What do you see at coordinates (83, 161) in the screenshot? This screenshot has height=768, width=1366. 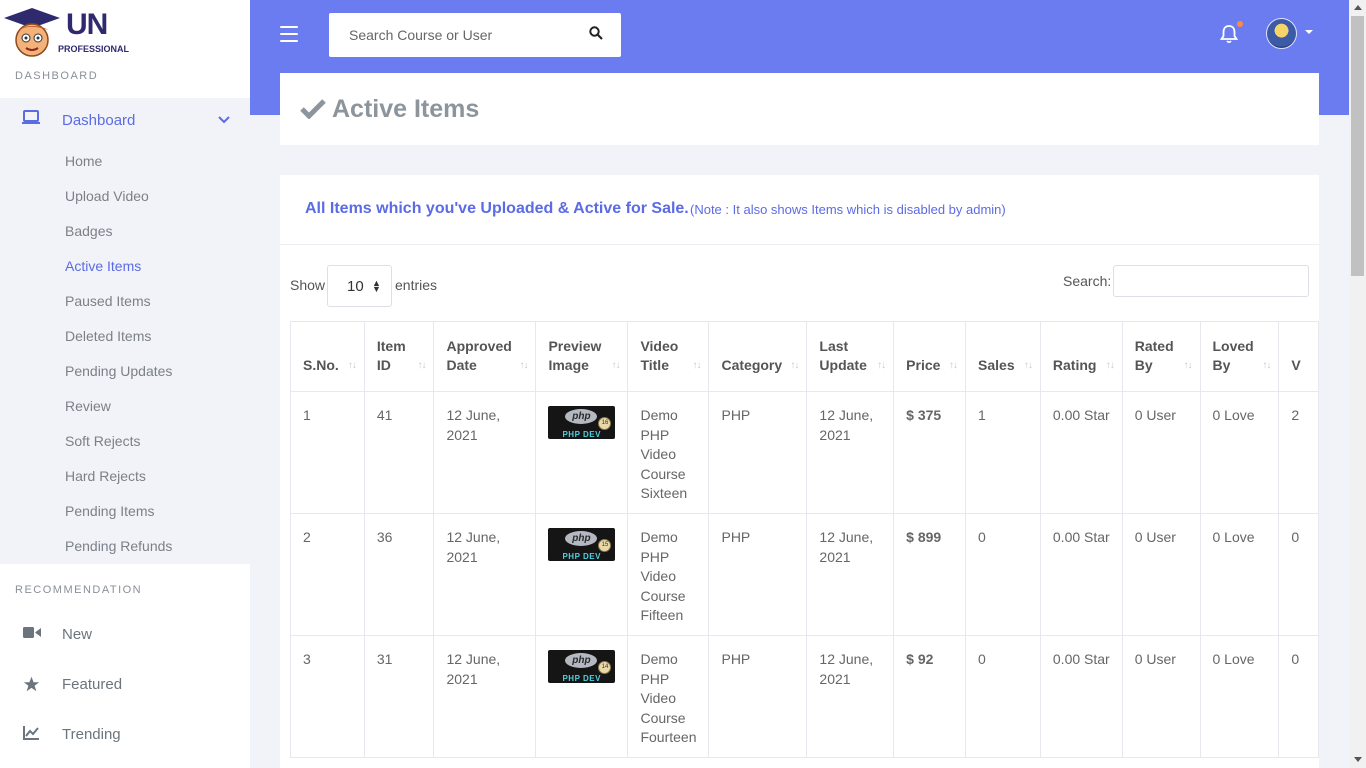 I see `sidebar-item-home: Home` at bounding box center [83, 161].